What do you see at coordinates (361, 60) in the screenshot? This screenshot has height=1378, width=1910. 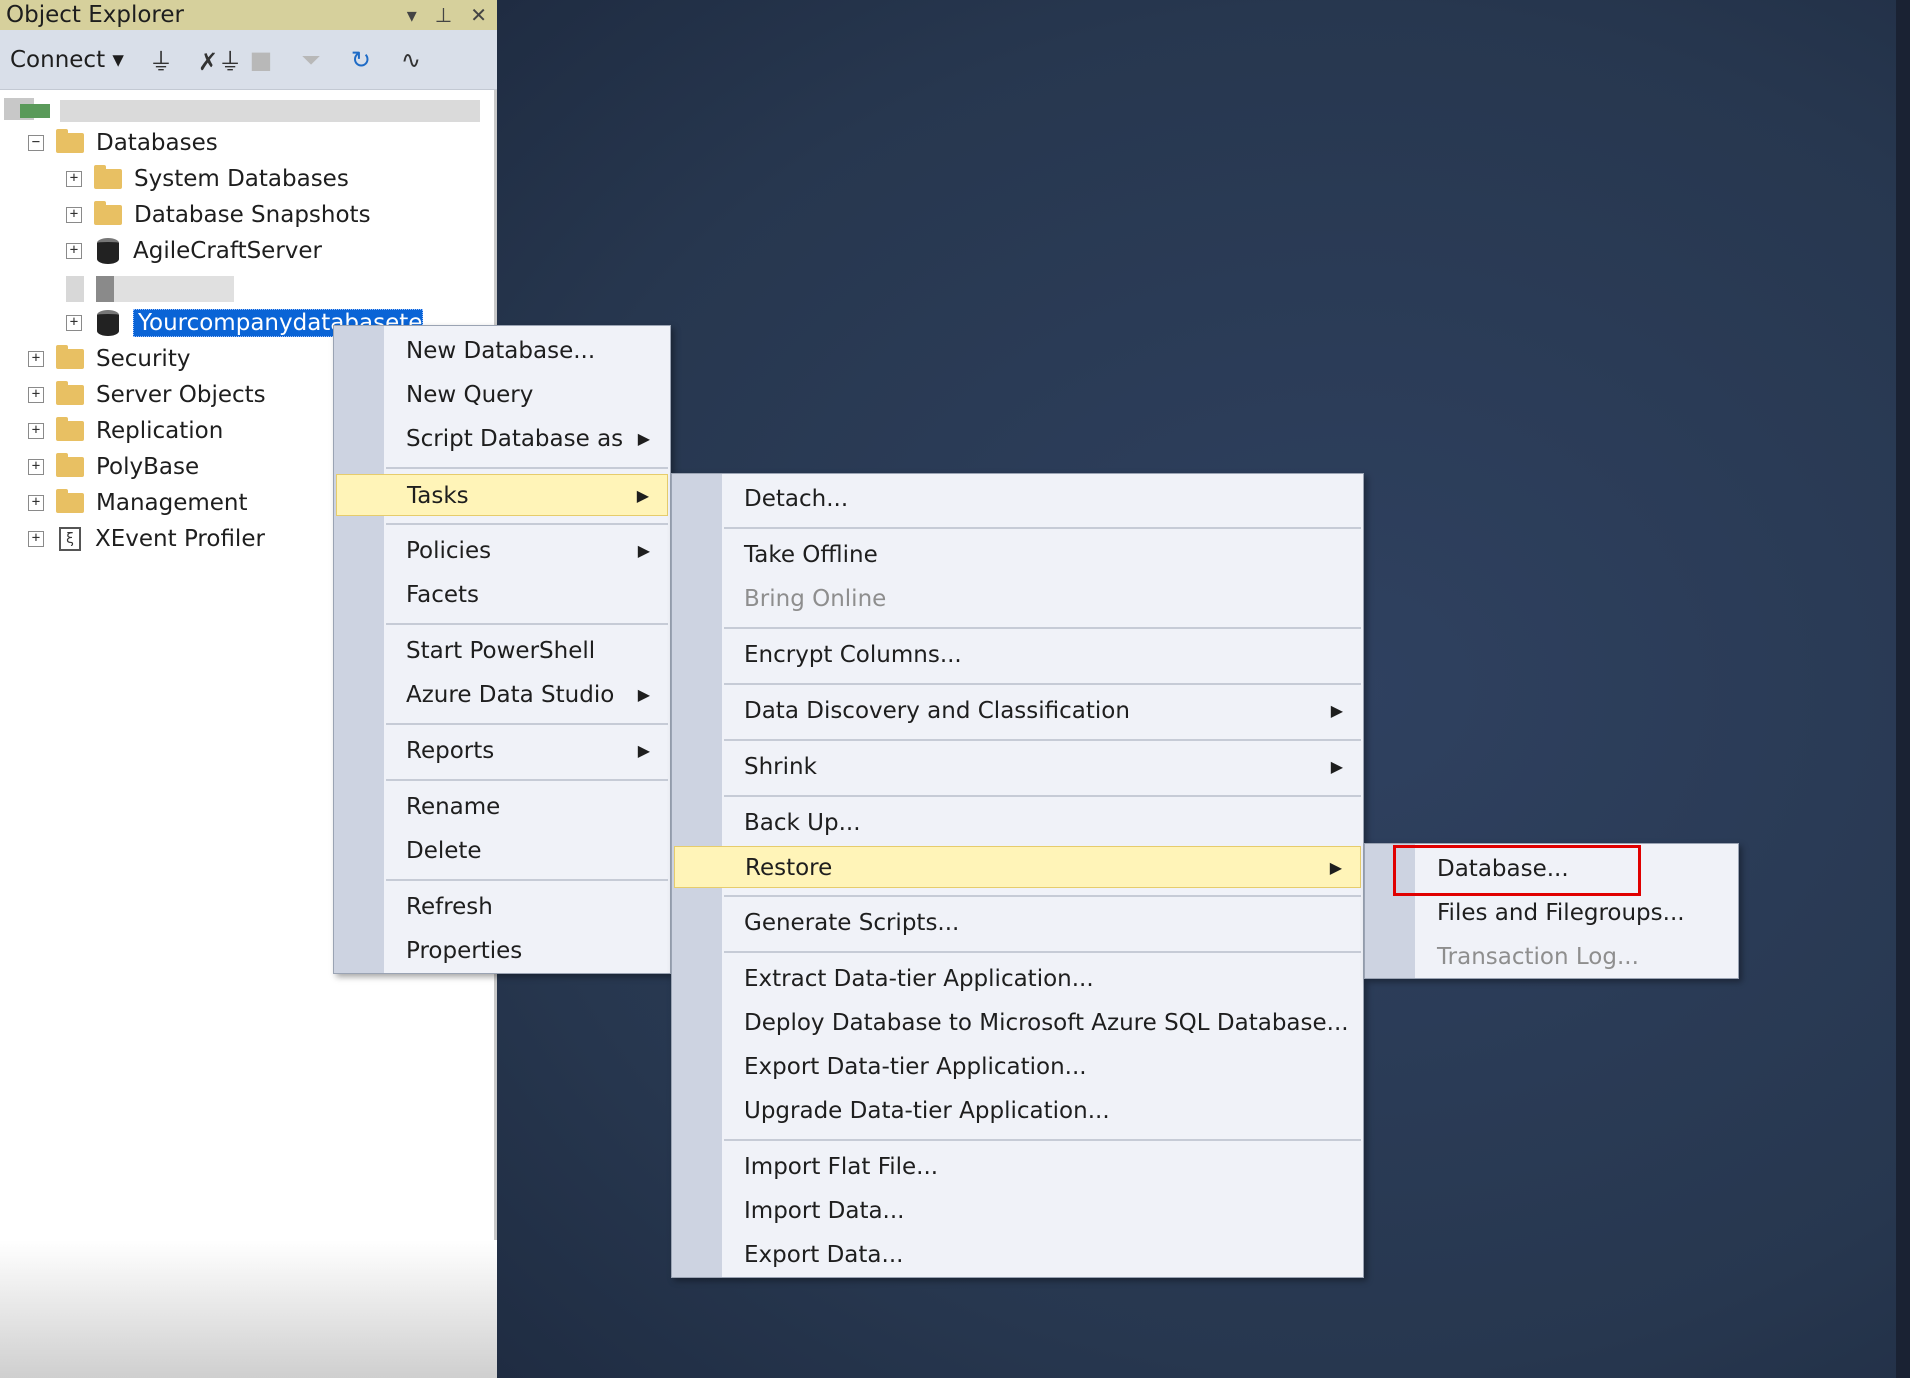 I see `refresh-icon: ↻` at bounding box center [361, 60].